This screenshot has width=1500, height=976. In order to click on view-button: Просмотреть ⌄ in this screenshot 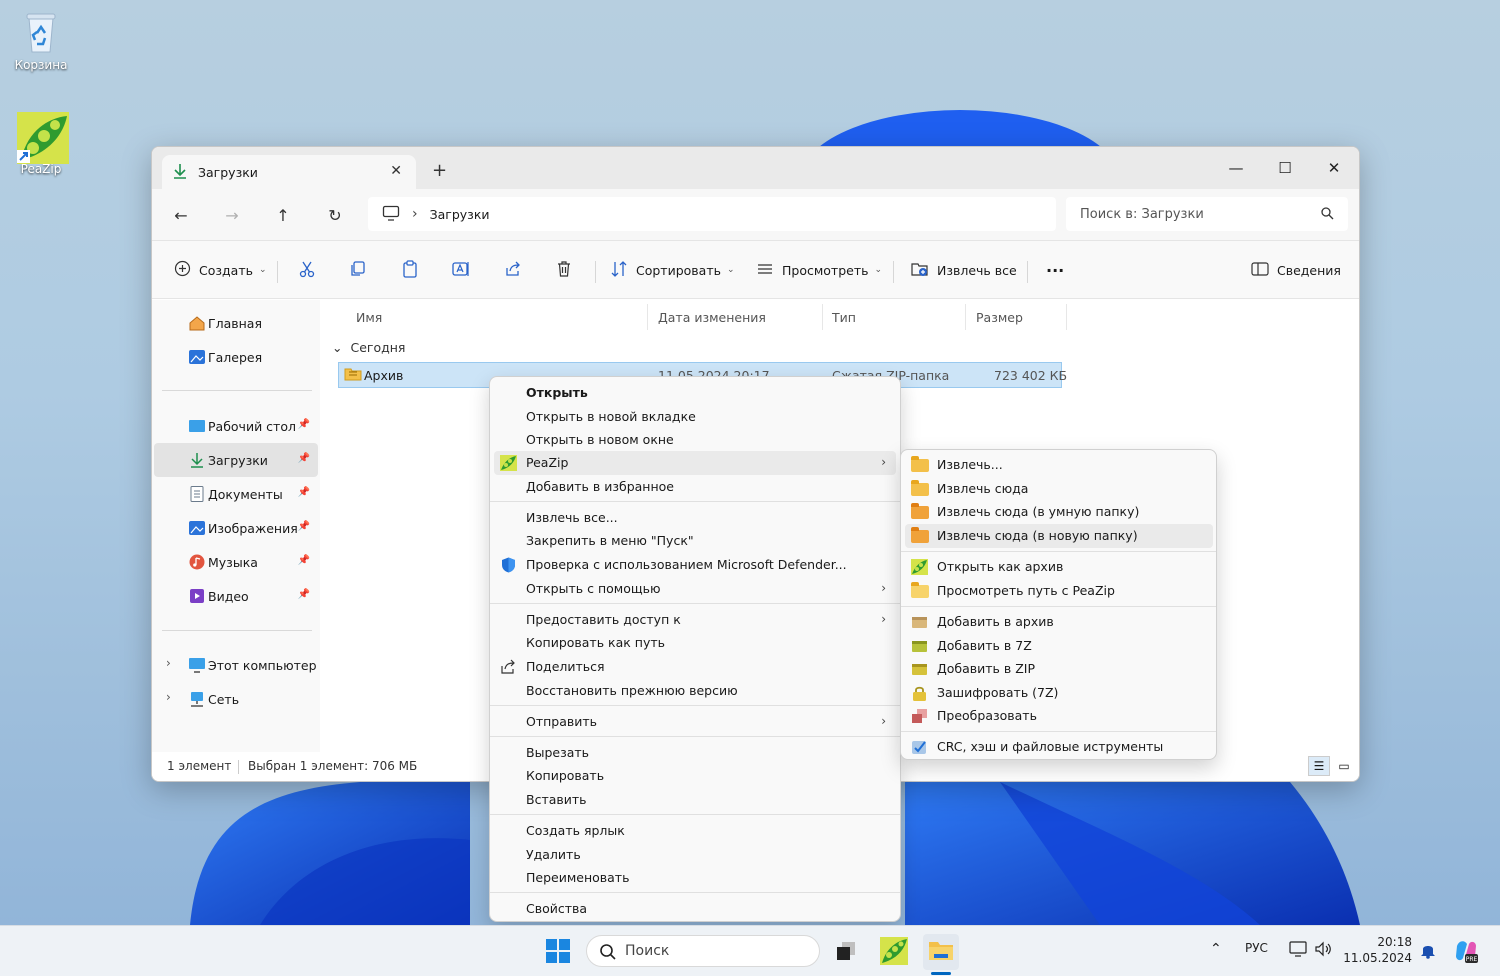, I will do `click(819, 270)`.